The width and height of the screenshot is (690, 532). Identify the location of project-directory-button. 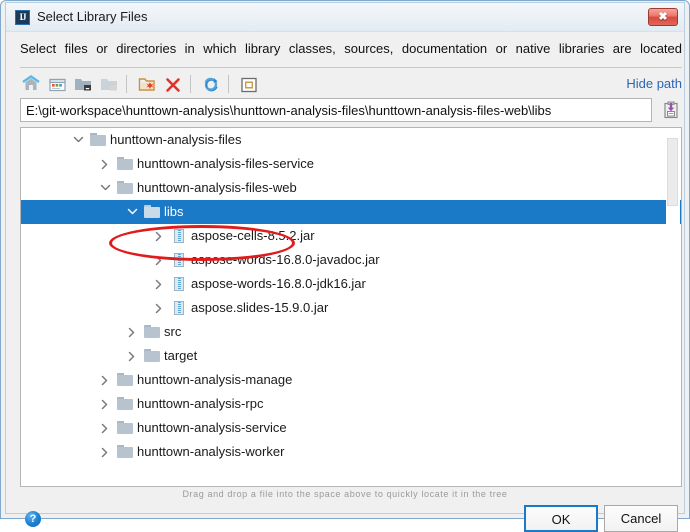
(83, 84).